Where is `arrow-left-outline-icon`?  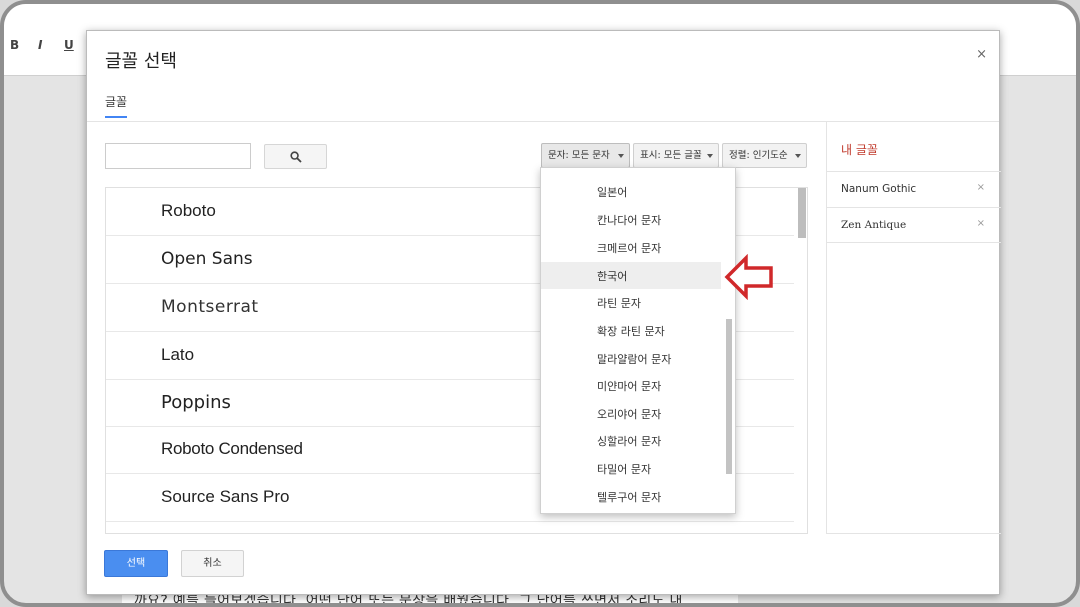
arrow-left-outline-icon is located at coordinates (748, 277).